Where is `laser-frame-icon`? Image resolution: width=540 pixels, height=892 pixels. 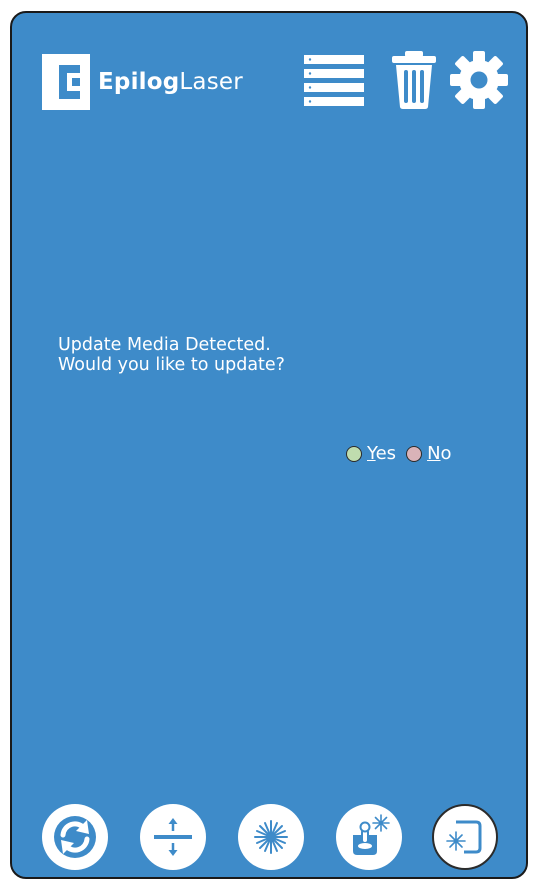 laser-frame-icon is located at coordinates (464, 837).